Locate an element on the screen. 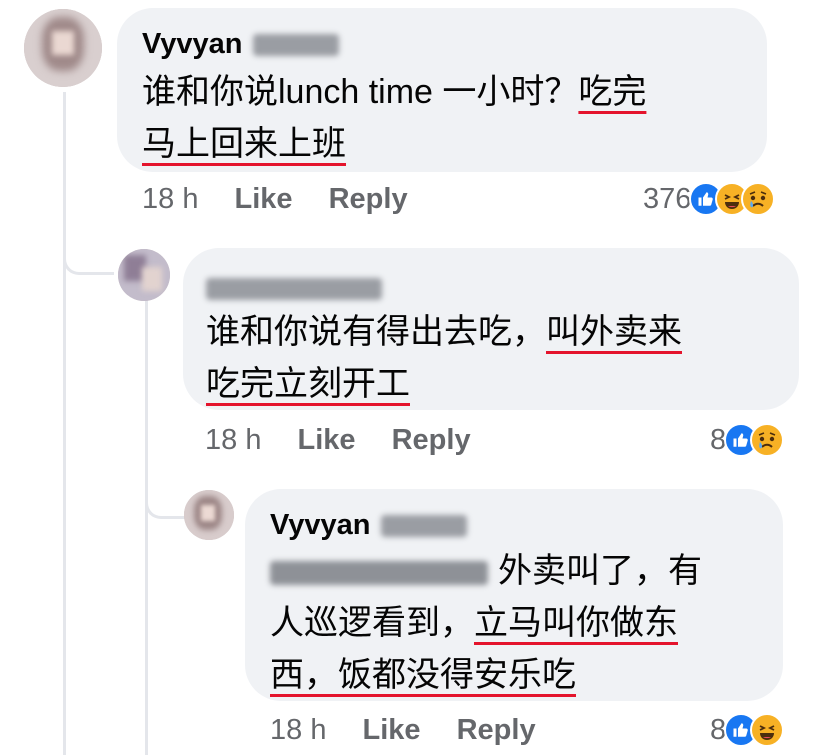 This screenshot has width=828, height=755. thread-line-main is located at coordinates (64, 423).